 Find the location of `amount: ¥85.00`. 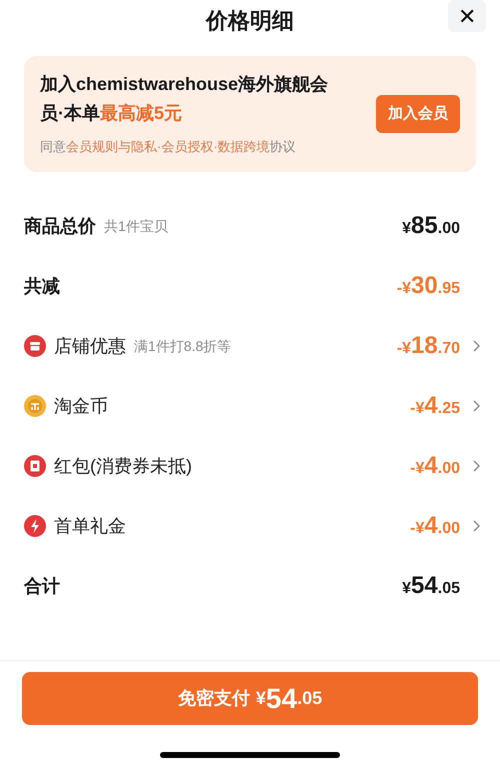

amount: ¥85.00 is located at coordinates (431, 226).